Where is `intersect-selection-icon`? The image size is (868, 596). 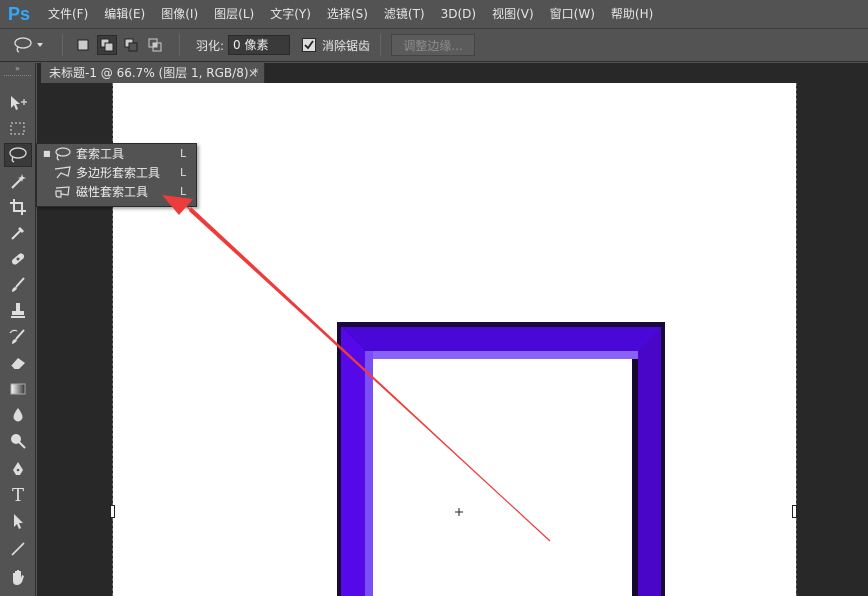
intersect-selection-icon is located at coordinates (155, 45).